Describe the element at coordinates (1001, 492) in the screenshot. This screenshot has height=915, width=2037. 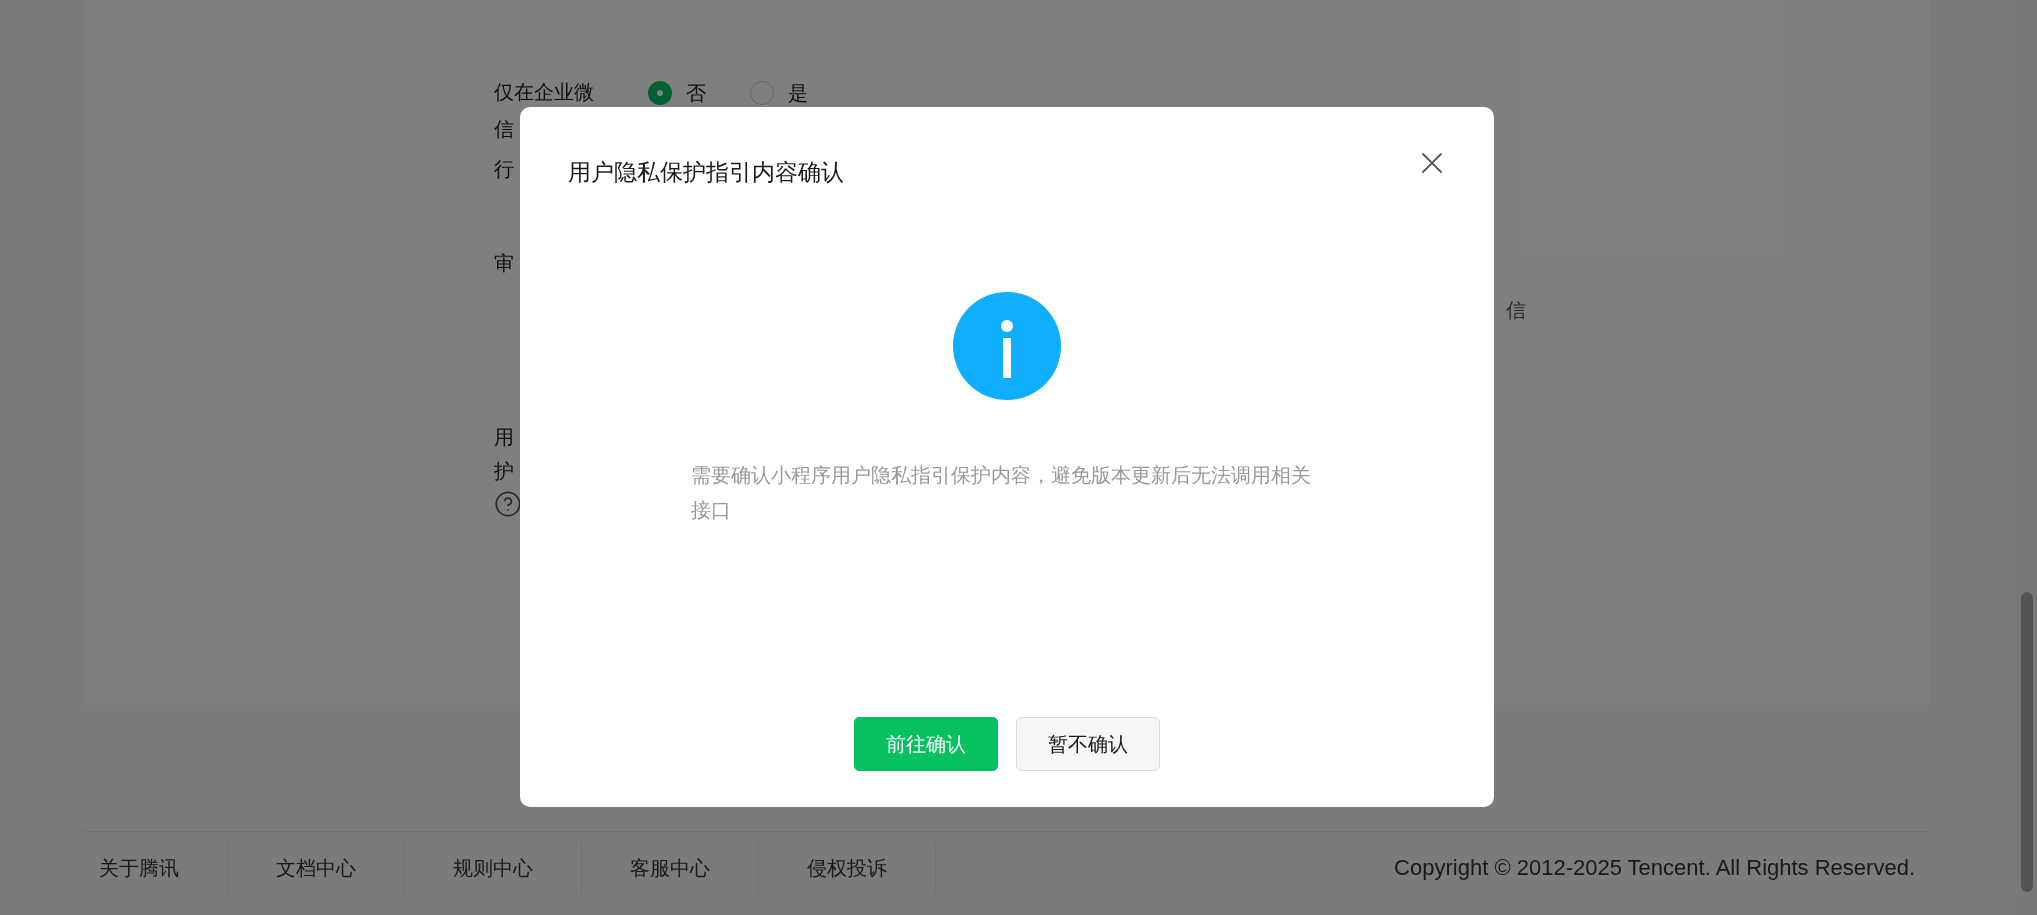
I see `dialog-message: 需要确认小程序用户隐私指引保护内容，避免版本更新后无法调用相关接口` at that location.